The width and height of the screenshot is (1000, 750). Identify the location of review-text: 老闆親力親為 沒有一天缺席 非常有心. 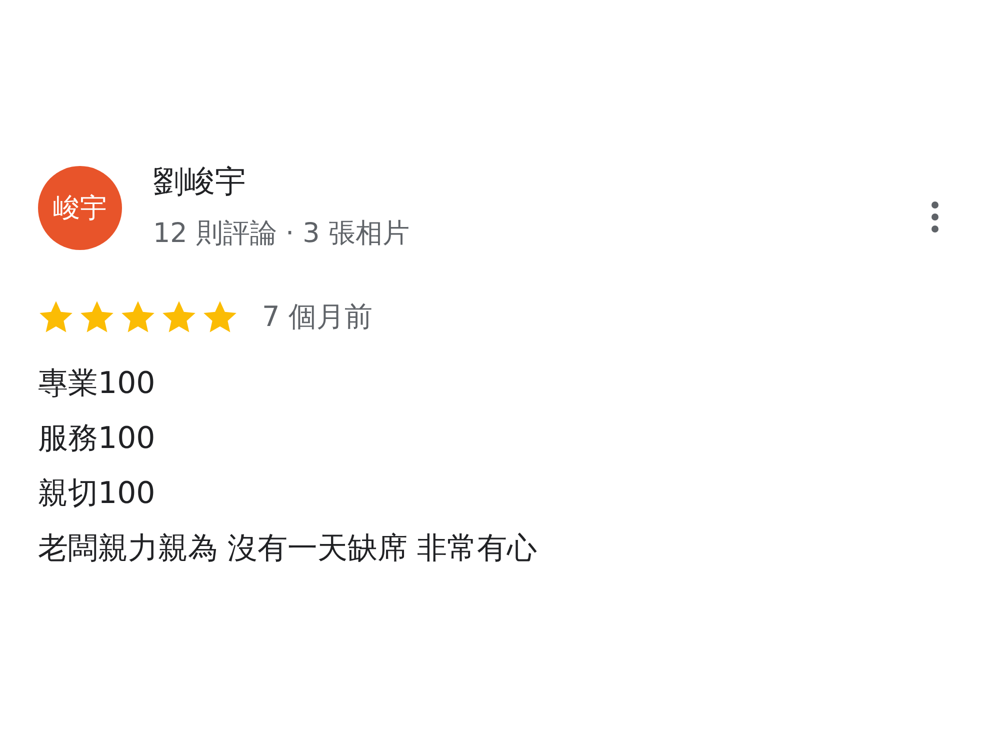
(288, 549).